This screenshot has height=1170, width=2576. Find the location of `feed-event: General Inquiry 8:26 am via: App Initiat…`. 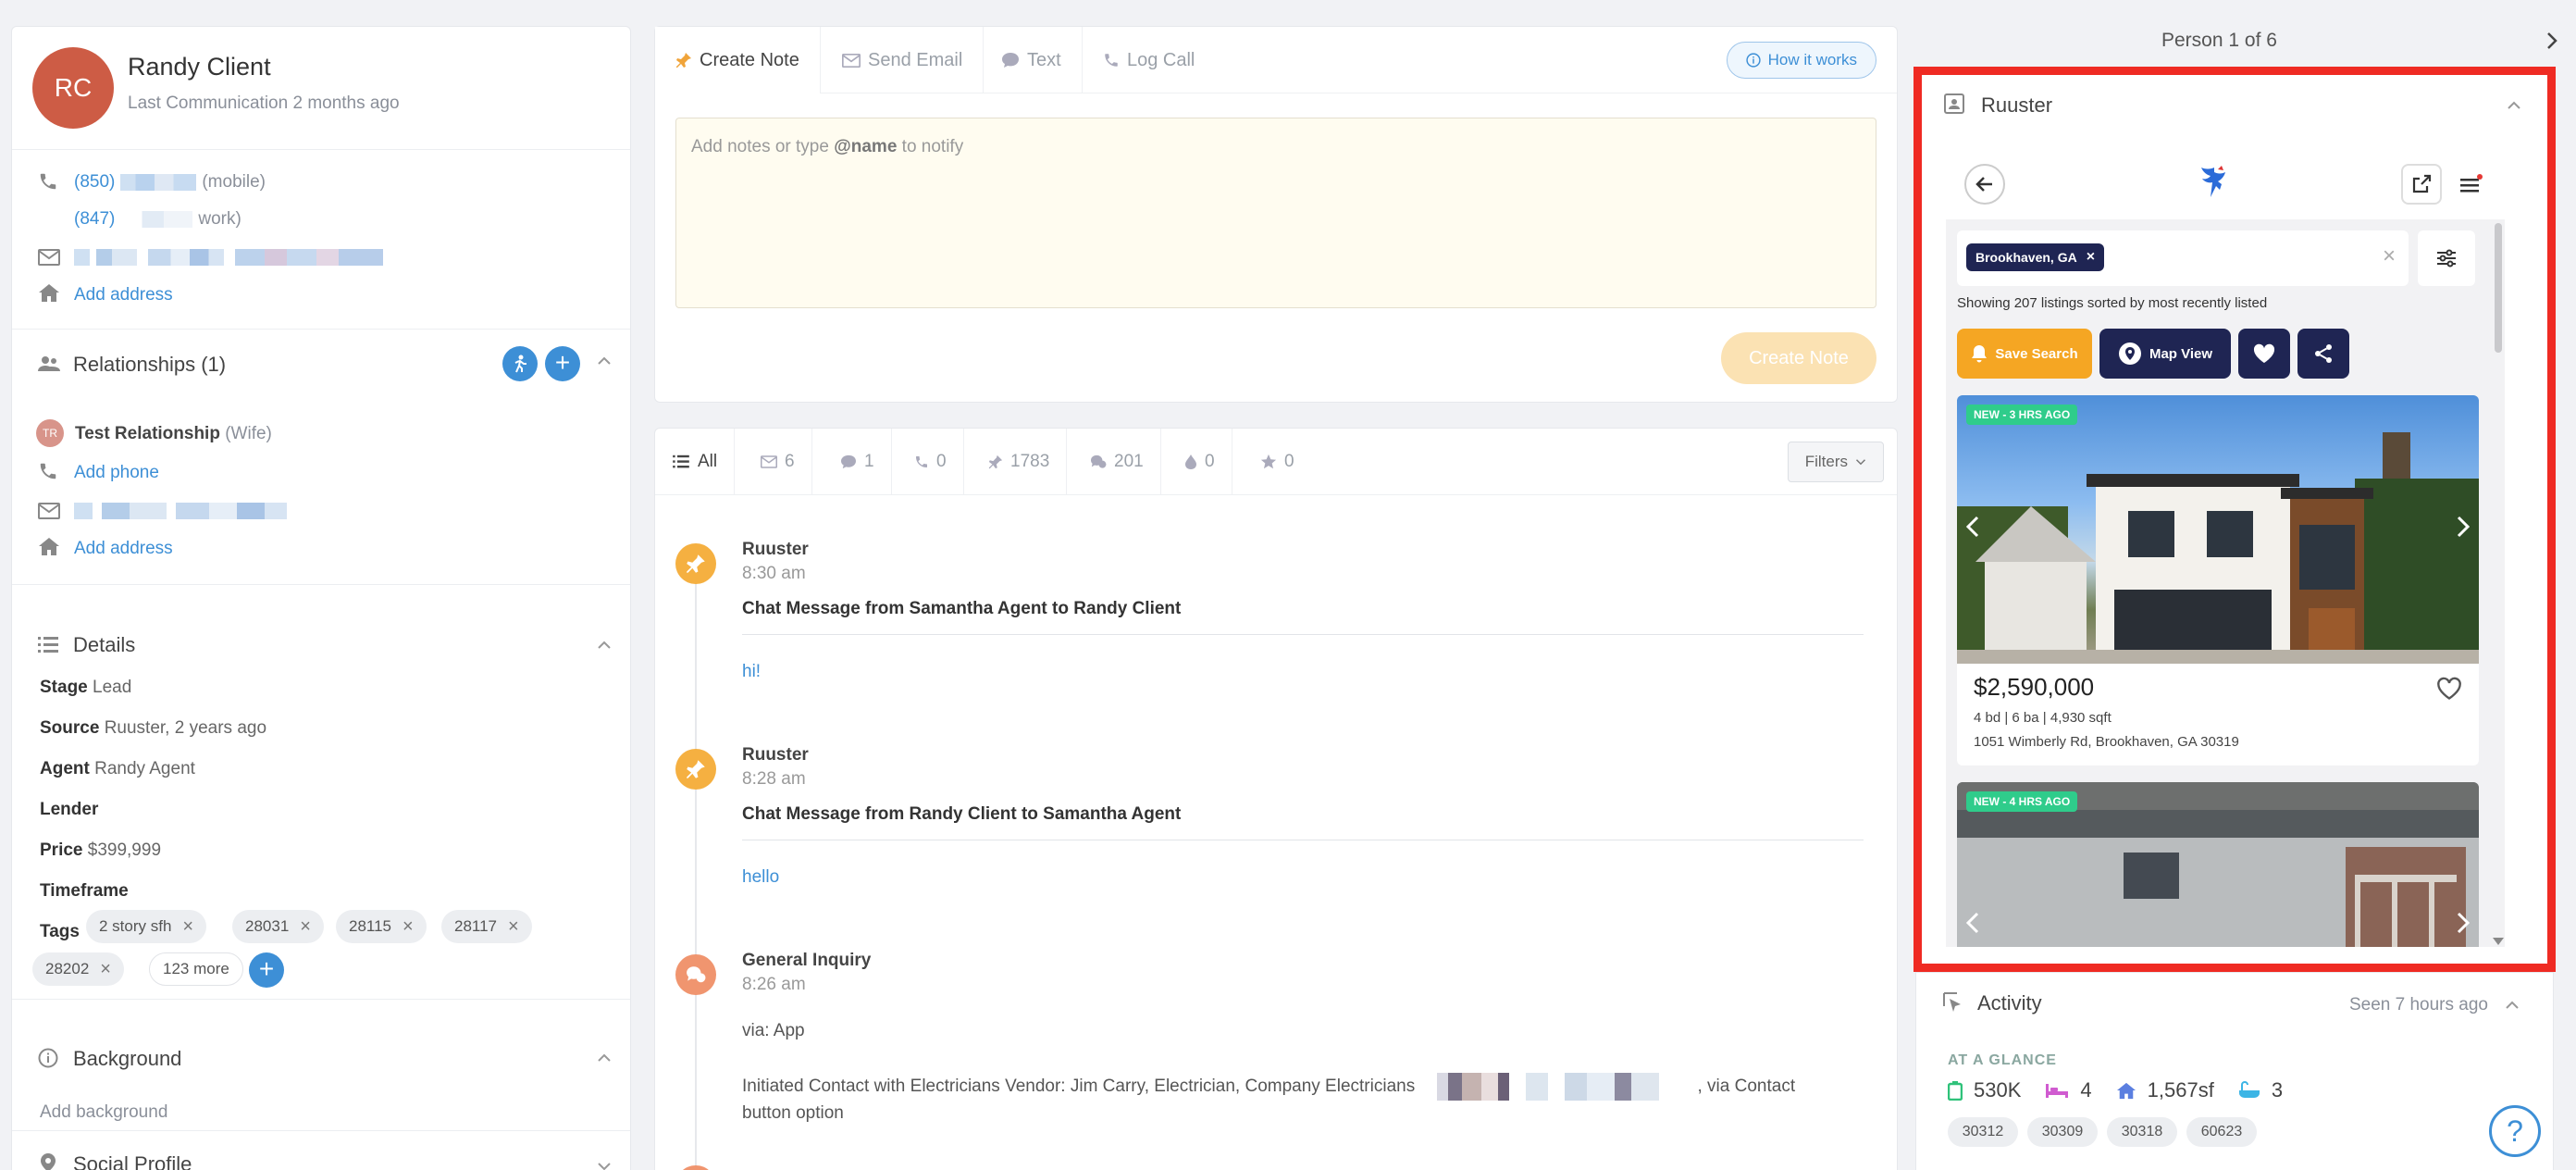

feed-event: General Inquiry 8:26 am via: App Initiat… is located at coordinates (1276, 1043).